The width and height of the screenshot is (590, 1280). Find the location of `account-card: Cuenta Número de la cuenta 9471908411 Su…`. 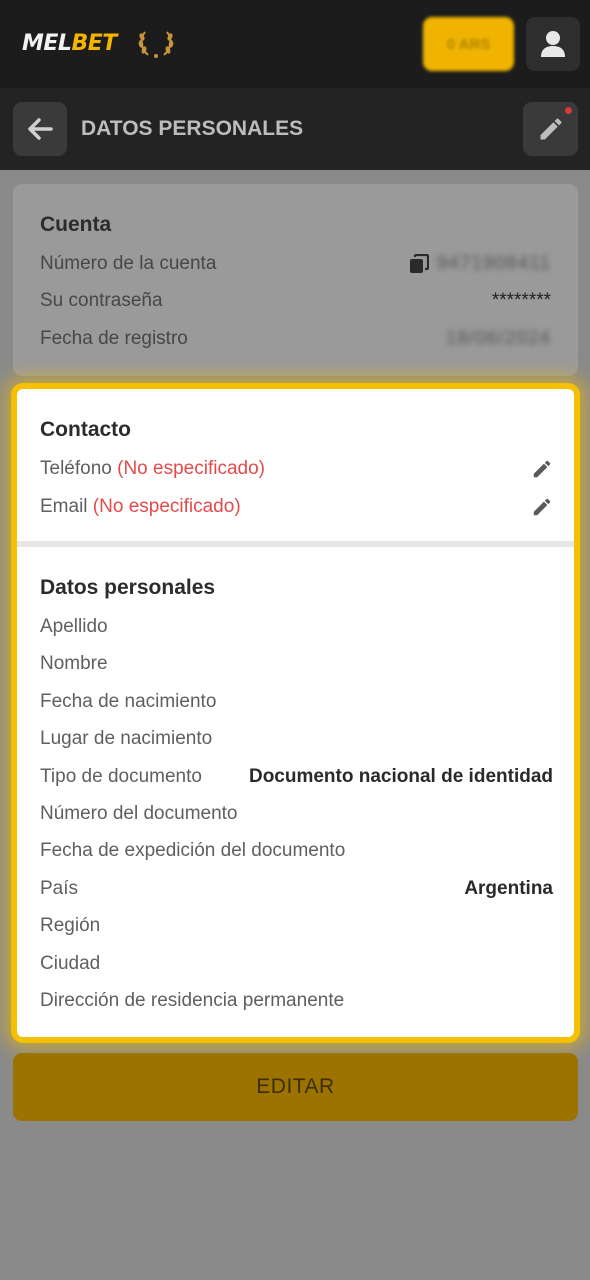

account-card: Cuenta Número de la cuenta 9471908411 Su… is located at coordinates (295, 280).